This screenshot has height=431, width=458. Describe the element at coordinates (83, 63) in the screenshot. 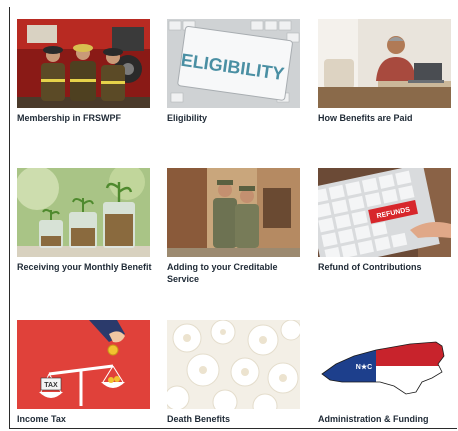

I see `firefighters-photo` at that location.